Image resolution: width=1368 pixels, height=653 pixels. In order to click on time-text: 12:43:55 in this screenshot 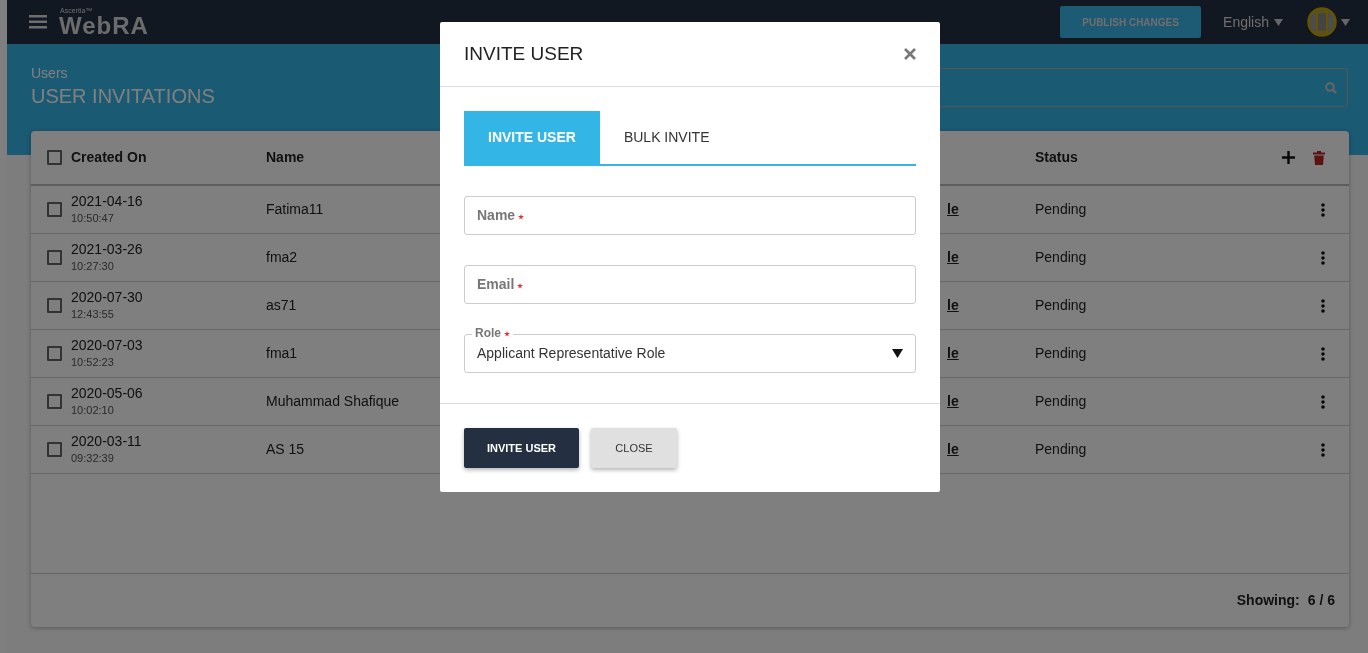, I will do `click(93, 314)`.